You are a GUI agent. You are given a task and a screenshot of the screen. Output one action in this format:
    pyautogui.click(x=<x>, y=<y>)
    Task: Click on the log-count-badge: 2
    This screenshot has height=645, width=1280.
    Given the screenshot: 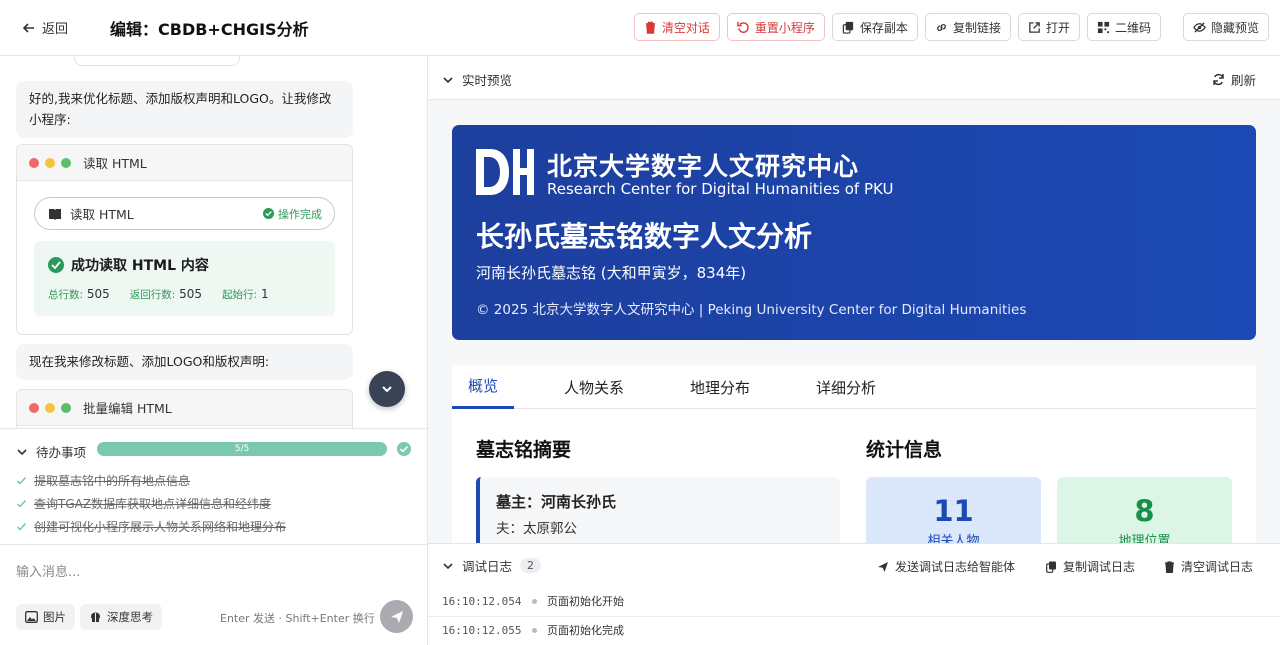 What is the action you would take?
    pyautogui.click(x=531, y=565)
    